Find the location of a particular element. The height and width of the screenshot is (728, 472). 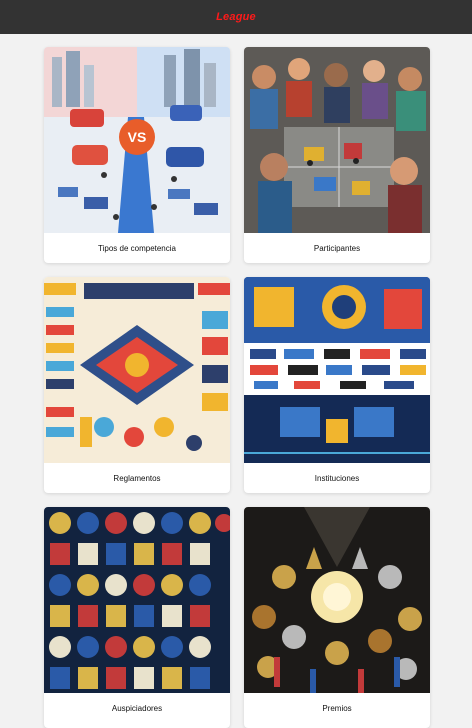

card-label: Auspiciadores is located at coordinates (137, 708).